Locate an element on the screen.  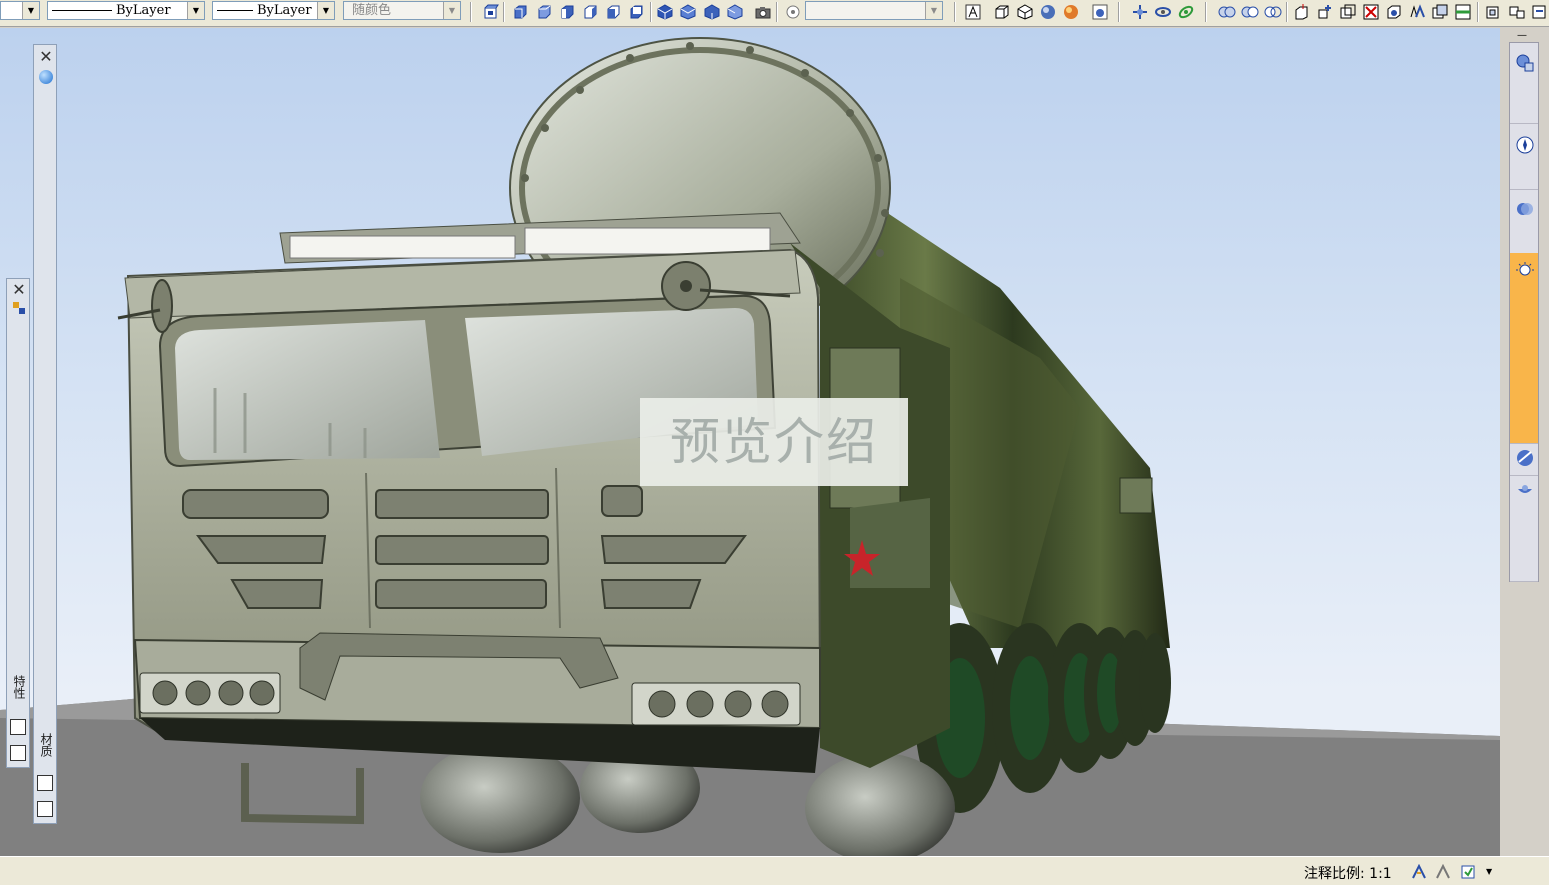
section-icon is located at coordinates (1463, 12).